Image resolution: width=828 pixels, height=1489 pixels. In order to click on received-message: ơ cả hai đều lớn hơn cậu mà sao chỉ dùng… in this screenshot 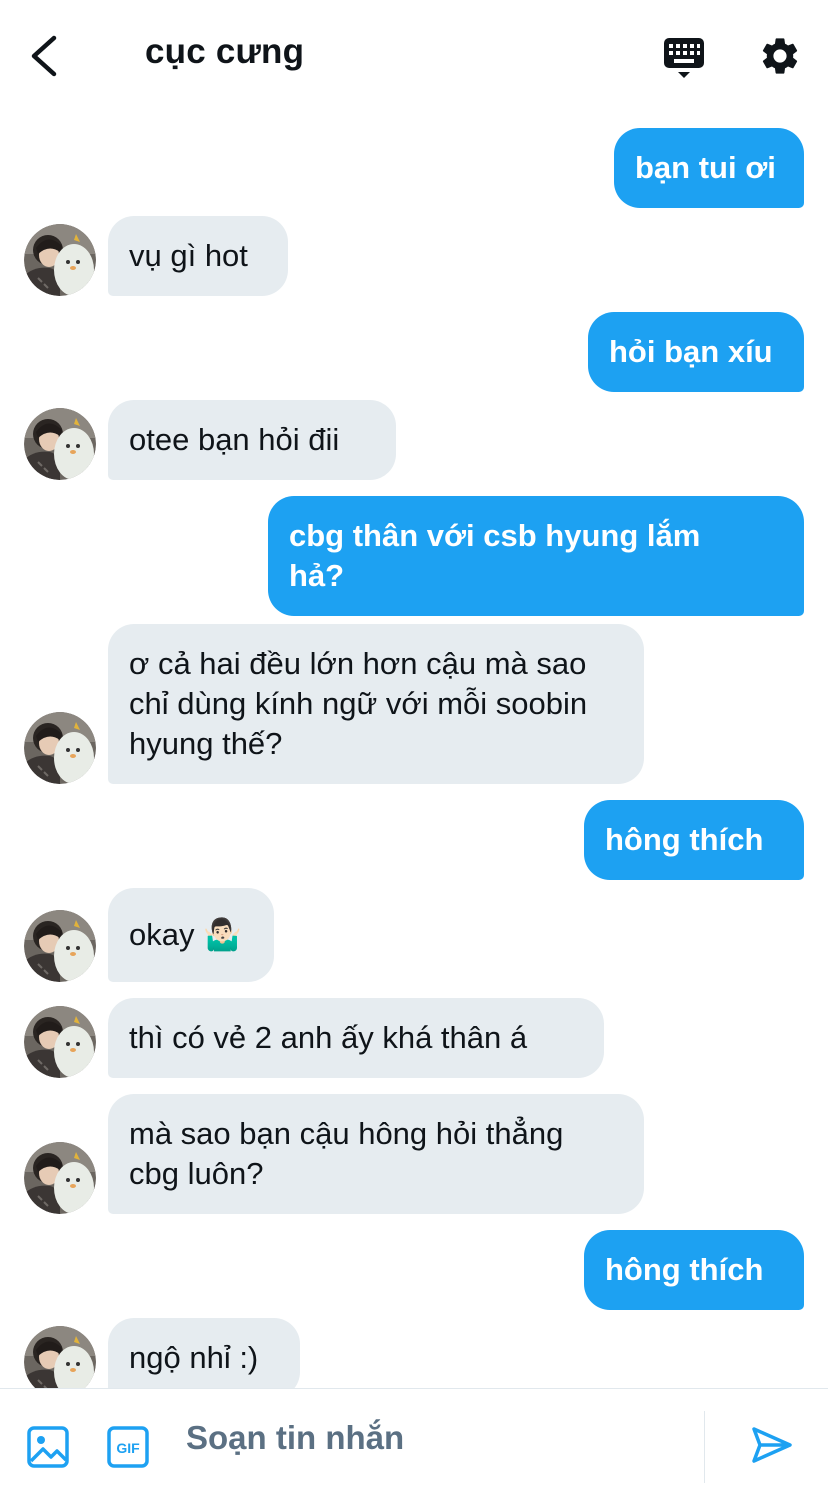, I will do `click(376, 704)`.